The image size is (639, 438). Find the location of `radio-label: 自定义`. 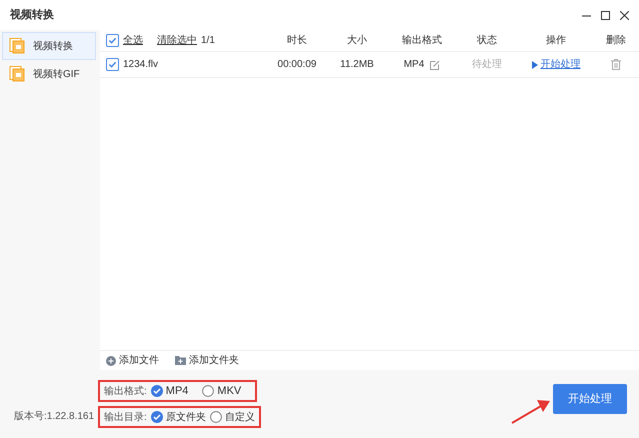

radio-label: 自定义 is located at coordinates (239, 417).